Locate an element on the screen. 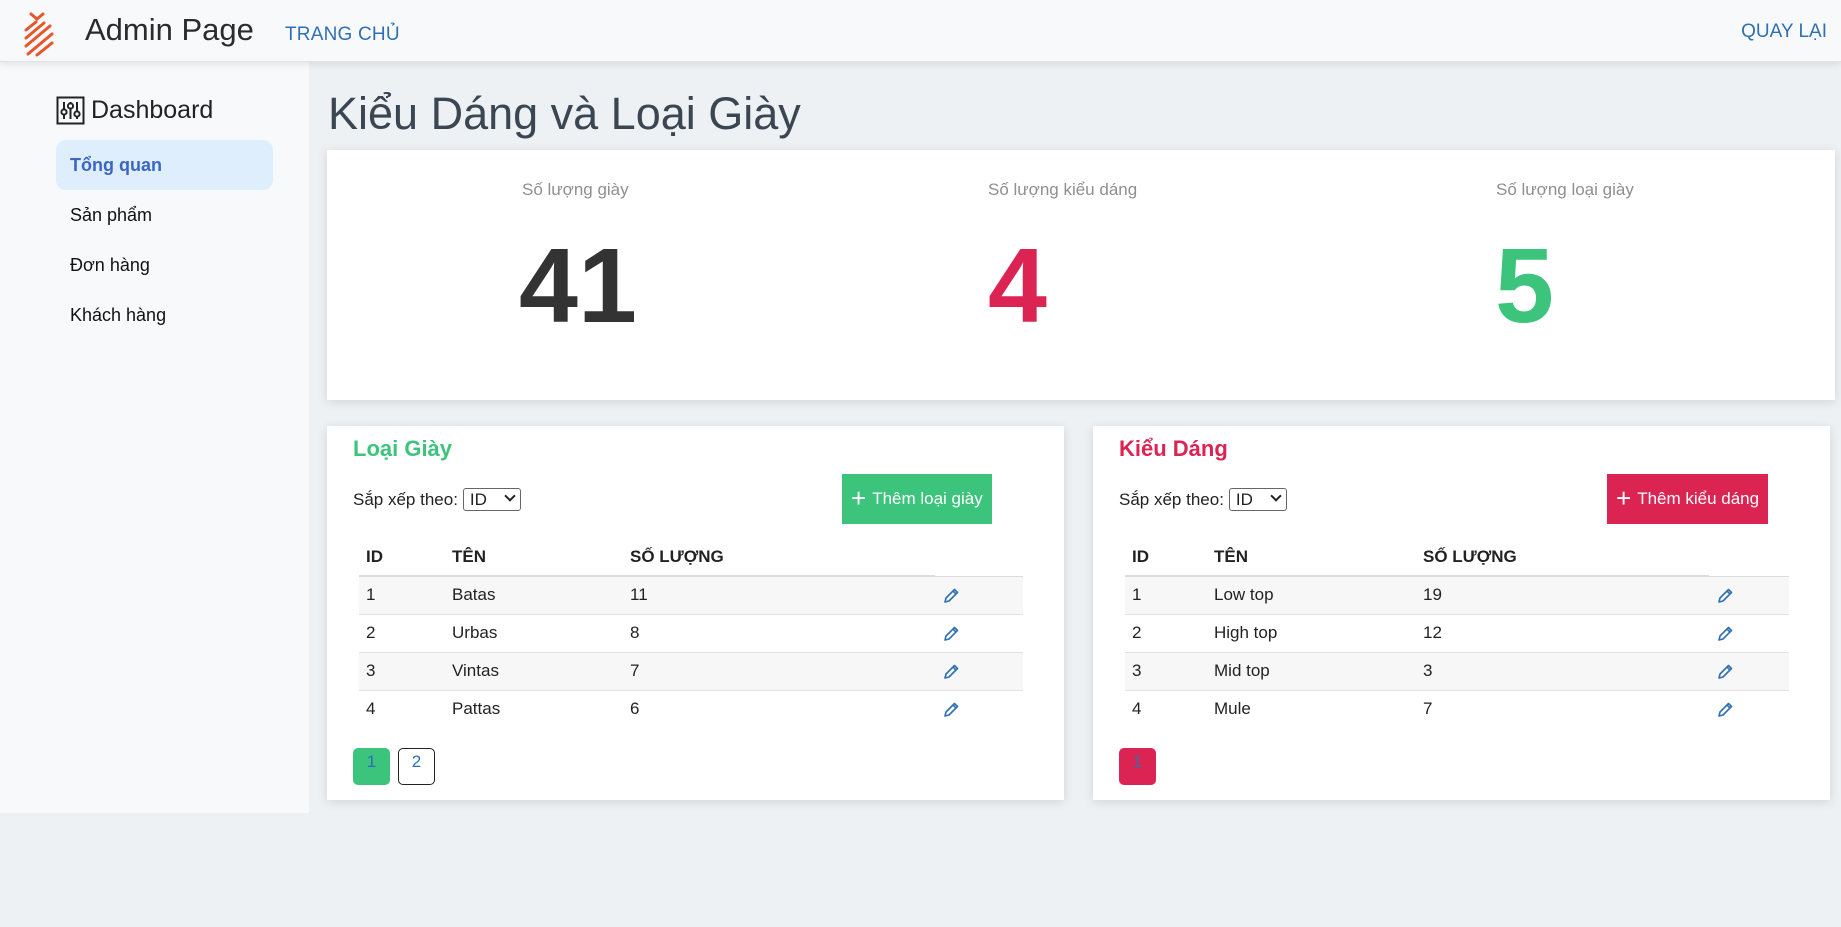 Image resolution: width=1841 pixels, height=927 pixels. stat-value: 41 is located at coordinates (578, 286).